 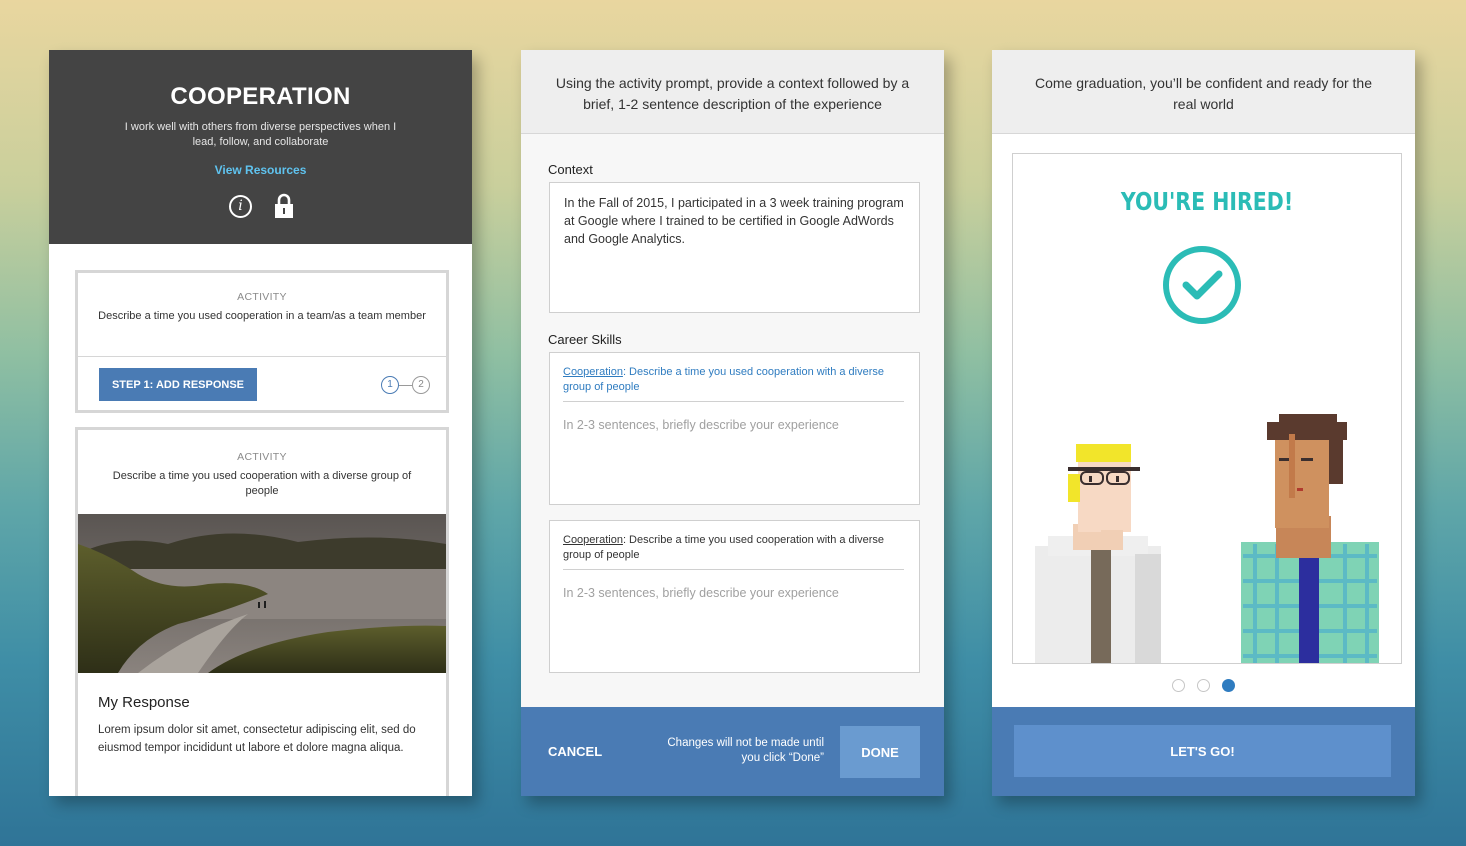 I want to click on person-right-figure, so click(x=1310, y=538).